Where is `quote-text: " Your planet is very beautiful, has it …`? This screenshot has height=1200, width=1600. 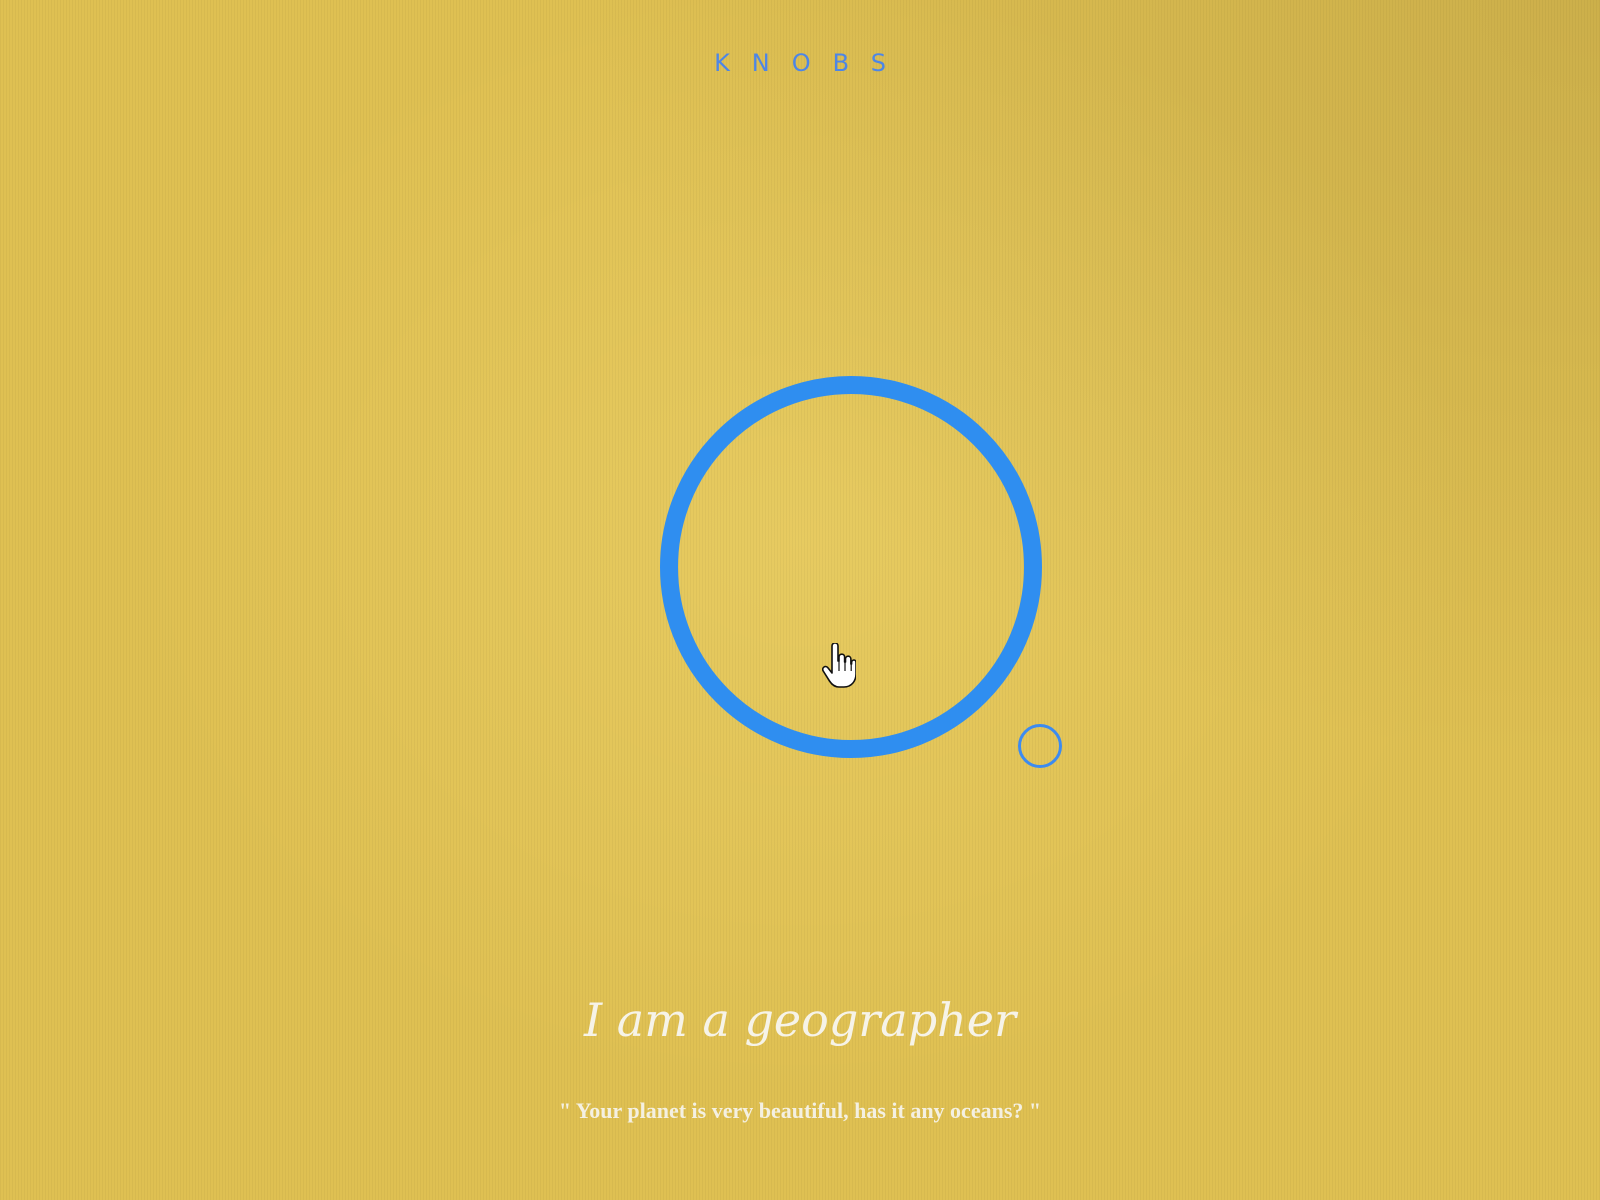 quote-text: " Your planet is very beautiful, has it … is located at coordinates (800, 1110).